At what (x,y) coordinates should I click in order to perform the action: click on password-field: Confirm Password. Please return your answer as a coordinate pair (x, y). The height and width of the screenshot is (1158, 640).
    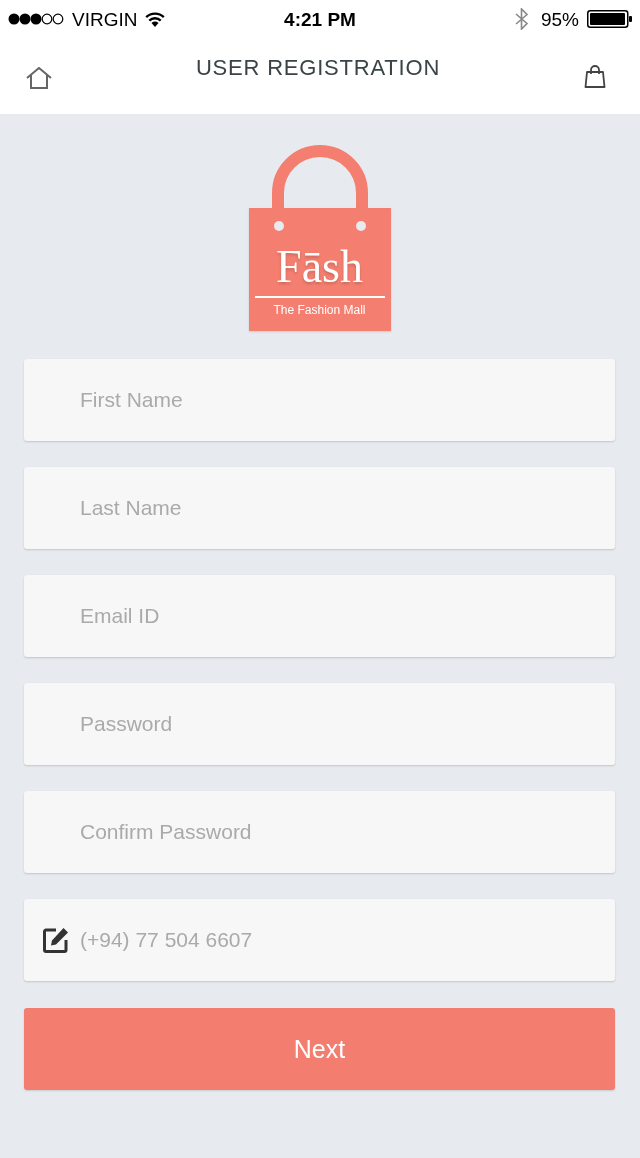
    Looking at the image, I should click on (319, 832).